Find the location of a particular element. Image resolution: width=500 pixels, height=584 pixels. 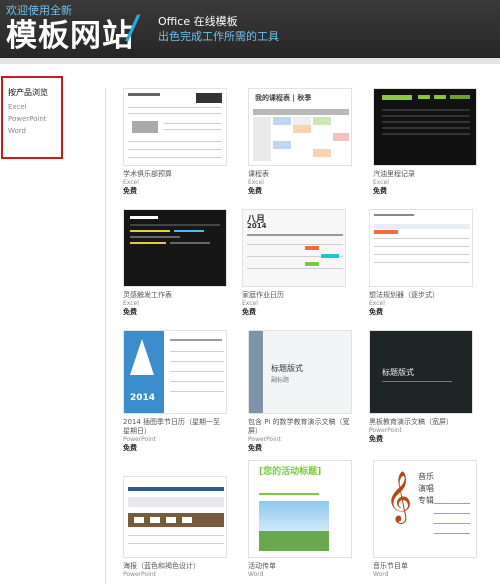

template-card: 2014 2014 插图季节日历（星期一至星期日） PowerPoint 免费 is located at coordinates (175, 391).